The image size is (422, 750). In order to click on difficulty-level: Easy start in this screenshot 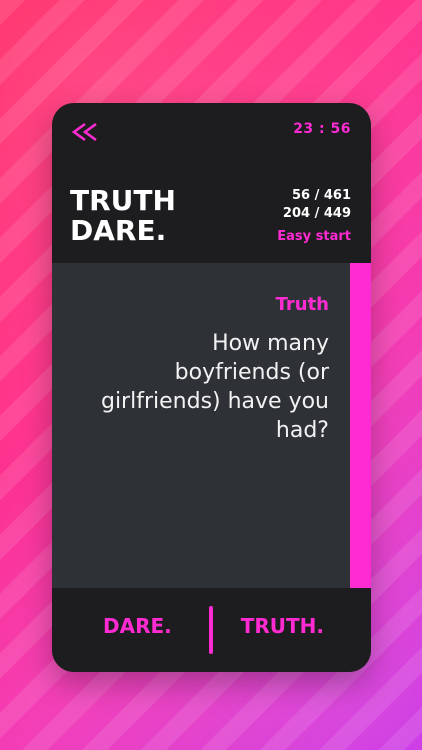, I will do `click(314, 236)`.